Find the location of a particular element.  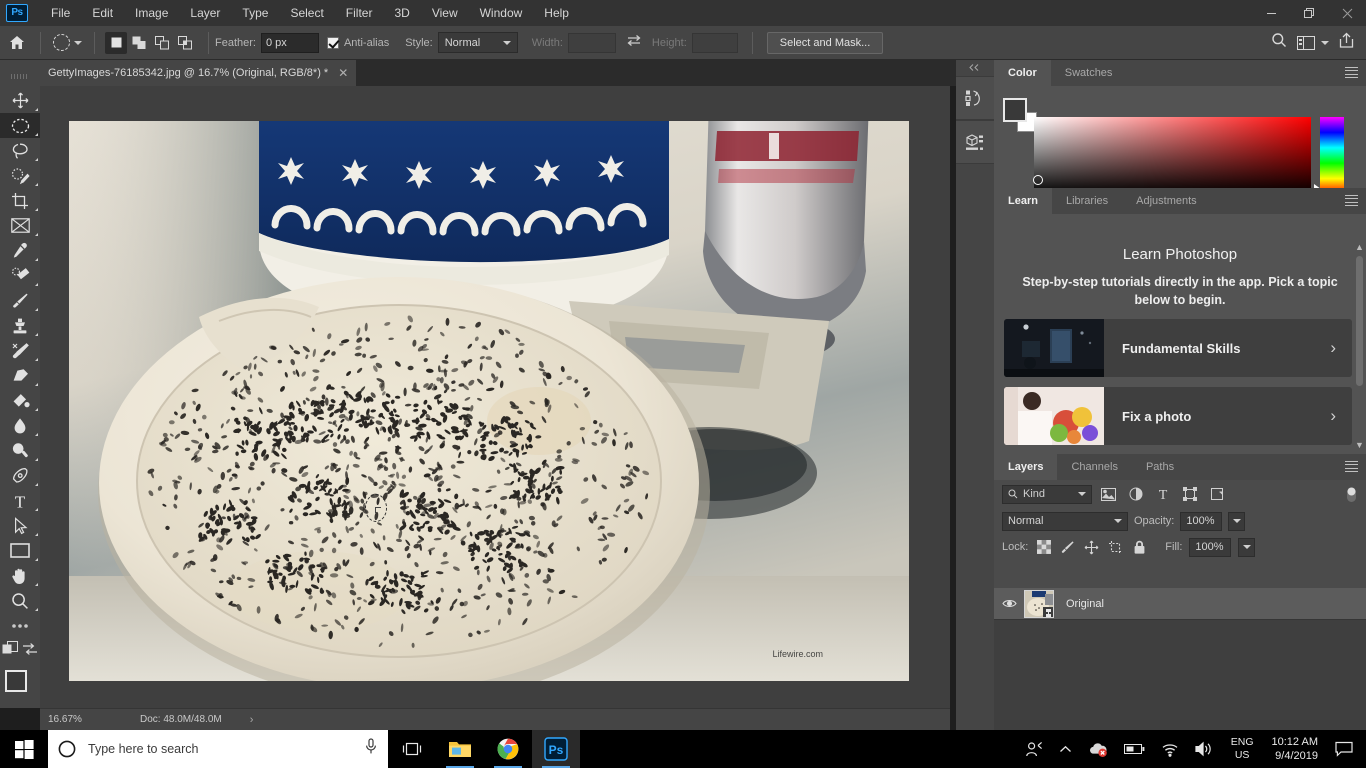

screen-mode-icon is located at coordinates (30, 651).